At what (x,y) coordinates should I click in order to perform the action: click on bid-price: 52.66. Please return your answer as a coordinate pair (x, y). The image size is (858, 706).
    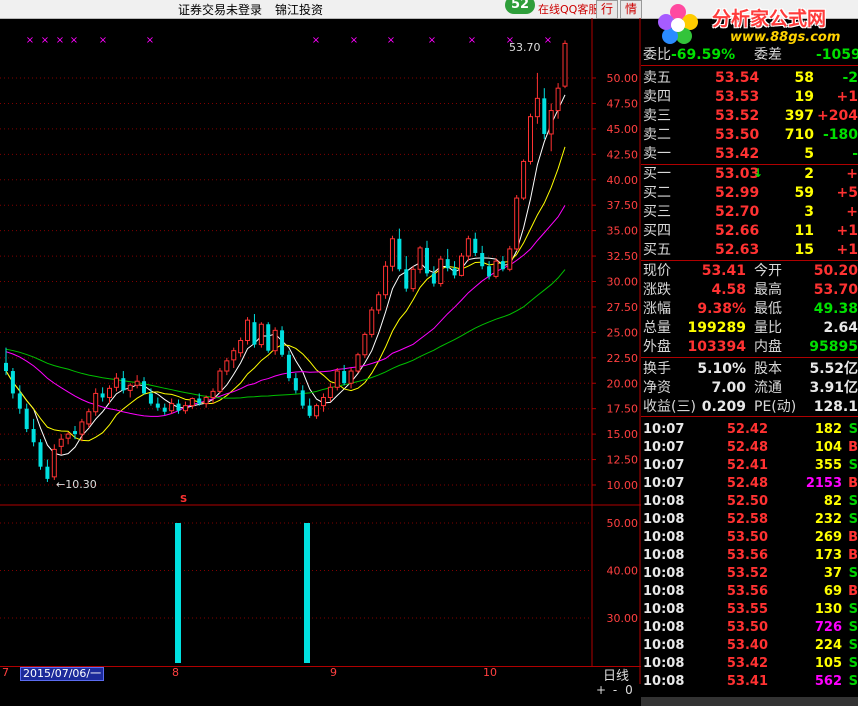
    Looking at the image, I should click on (737, 231).